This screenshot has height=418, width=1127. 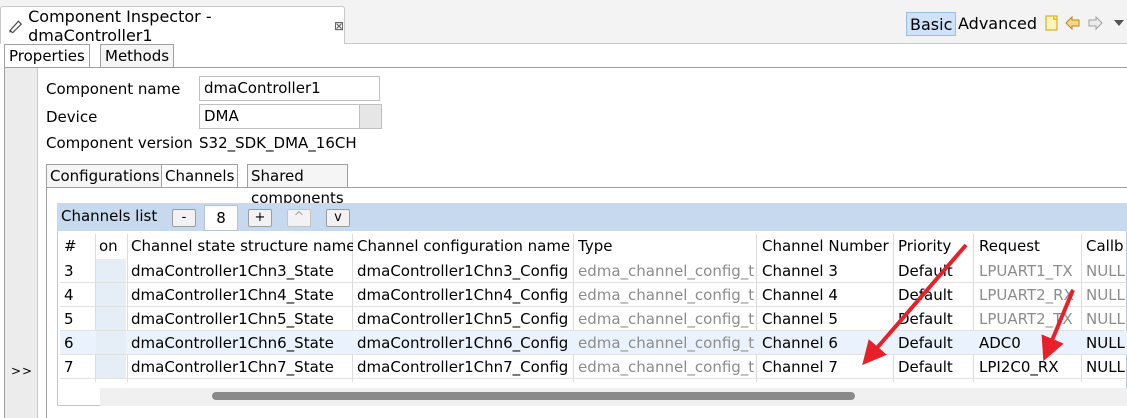 What do you see at coordinates (109, 216) in the screenshot?
I see `channels-list-title: Channels list` at bounding box center [109, 216].